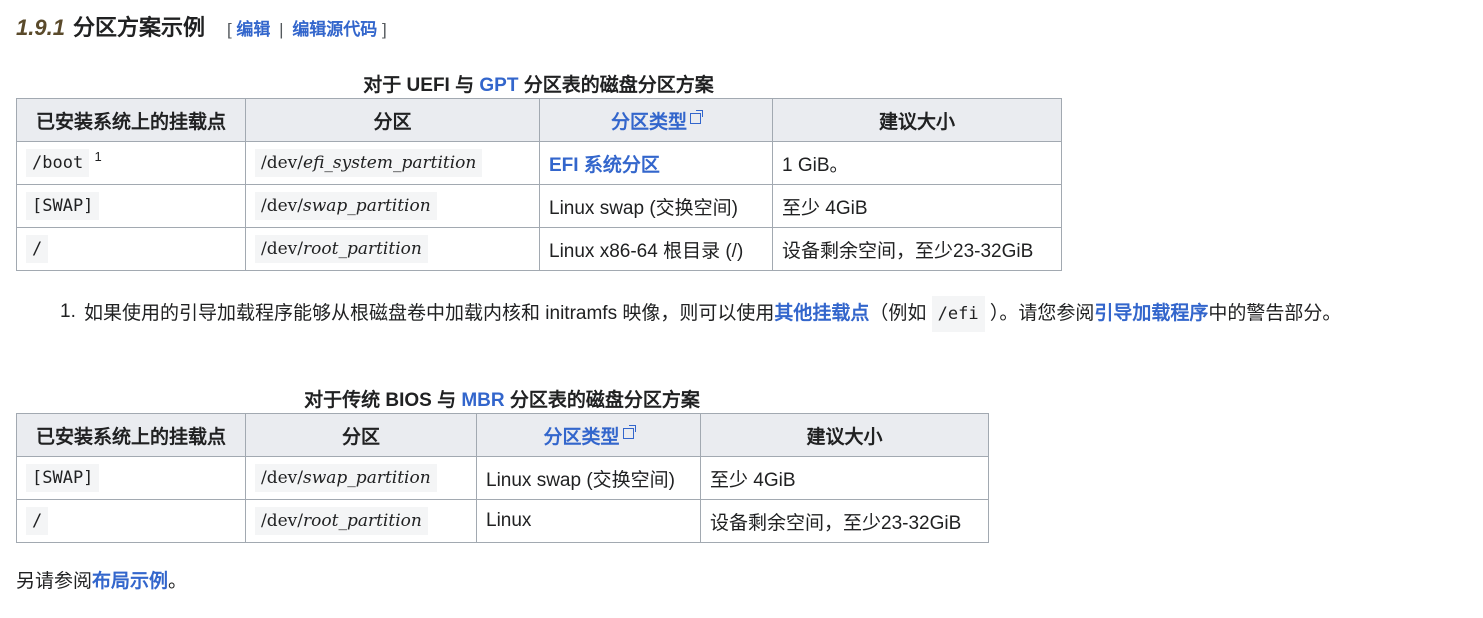  Describe the element at coordinates (97, 156) in the screenshot. I see `footnote-ref: 1` at that location.